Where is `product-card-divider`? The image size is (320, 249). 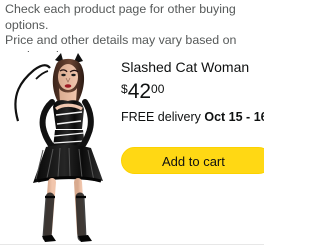
product-card-divider is located at coordinates (132, 244).